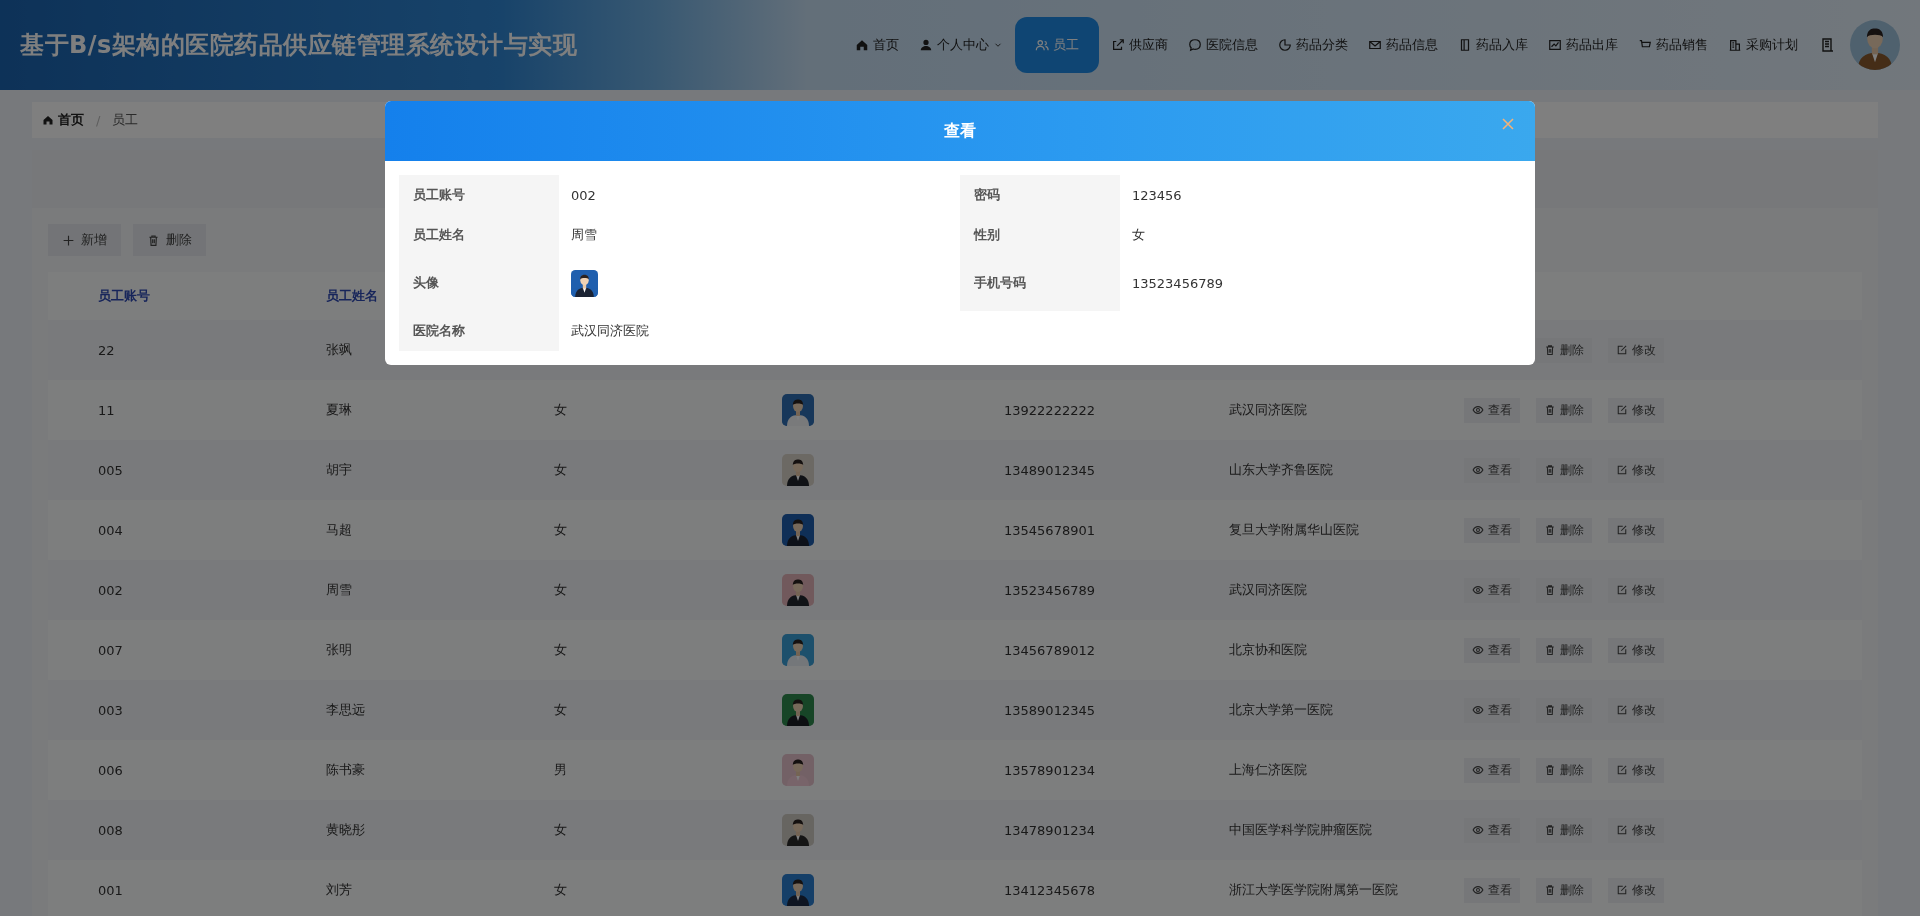 The height and width of the screenshot is (916, 1920). I want to click on table-cell: 复旦大学附属华山医院, so click(1294, 530).